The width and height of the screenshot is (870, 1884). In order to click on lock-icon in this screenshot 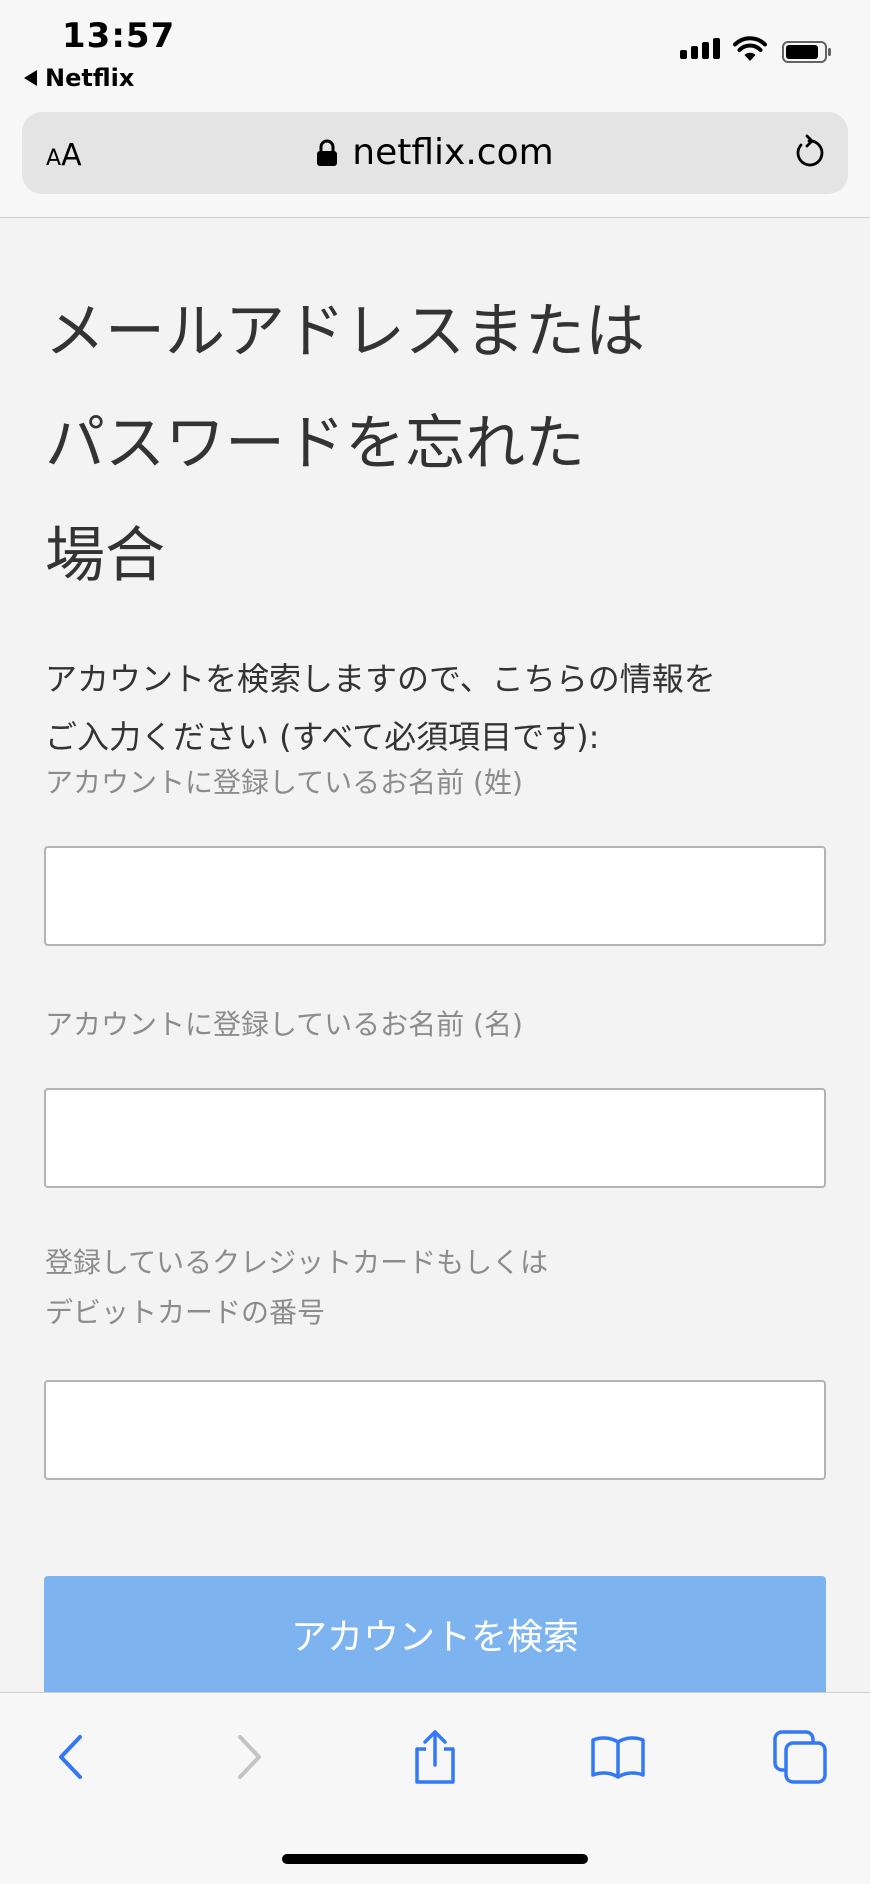, I will do `click(327, 152)`.